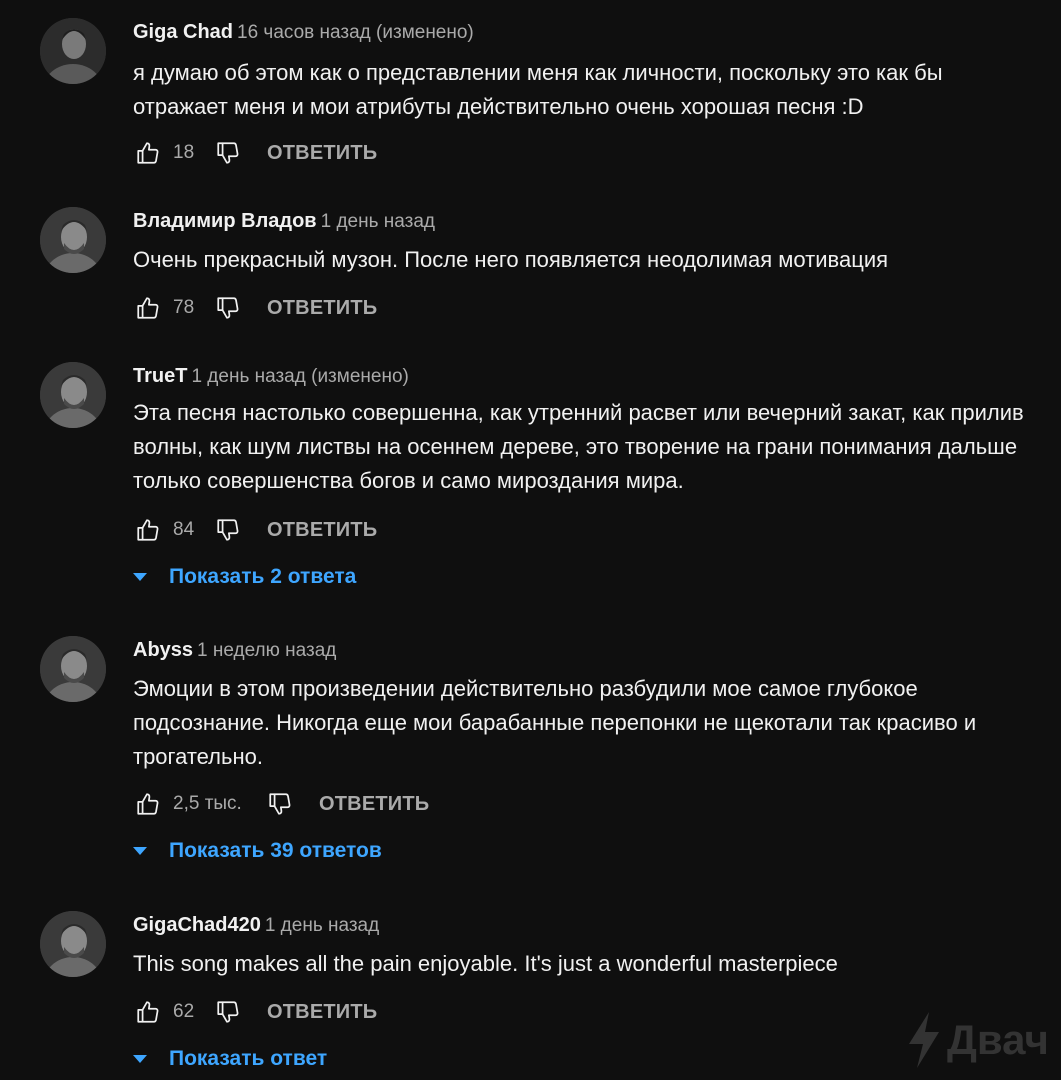 The image size is (1061, 1080). I want to click on watermark: Двач, so click(977, 1040).